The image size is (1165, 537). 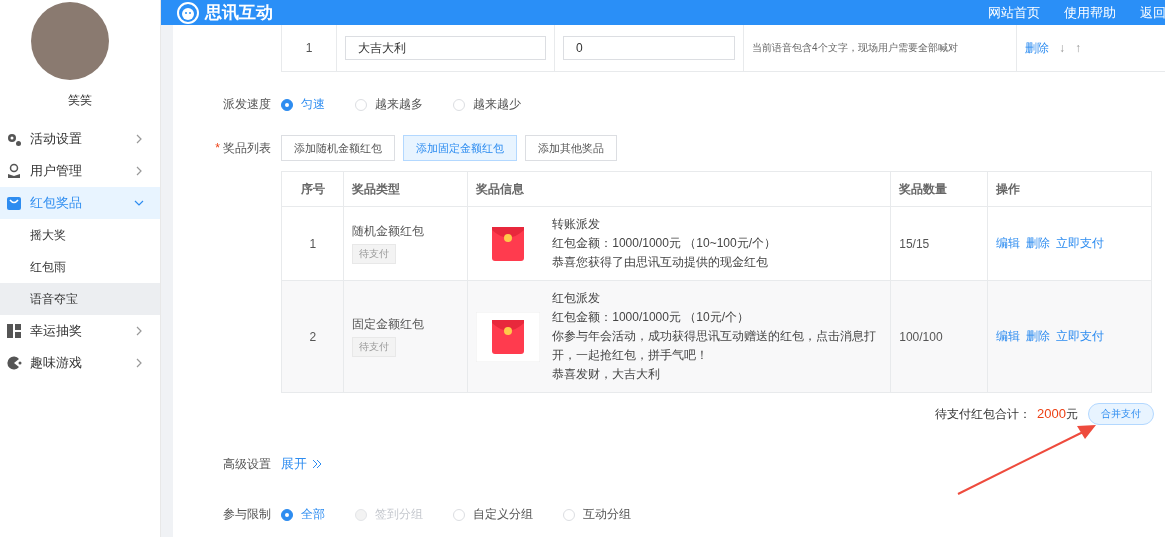 What do you see at coordinates (664, 243) in the screenshot?
I see `prize-info-line: 红包金额：1000/1000元 （10~100元/个）` at bounding box center [664, 243].